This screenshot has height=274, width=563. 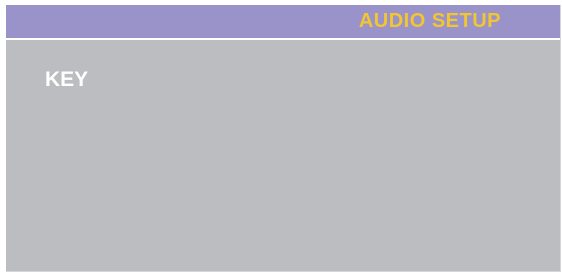 What do you see at coordinates (283, 22) in the screenshot?
I see `menu-header: AUDIO SETUP` at bounding box center [283, 22].